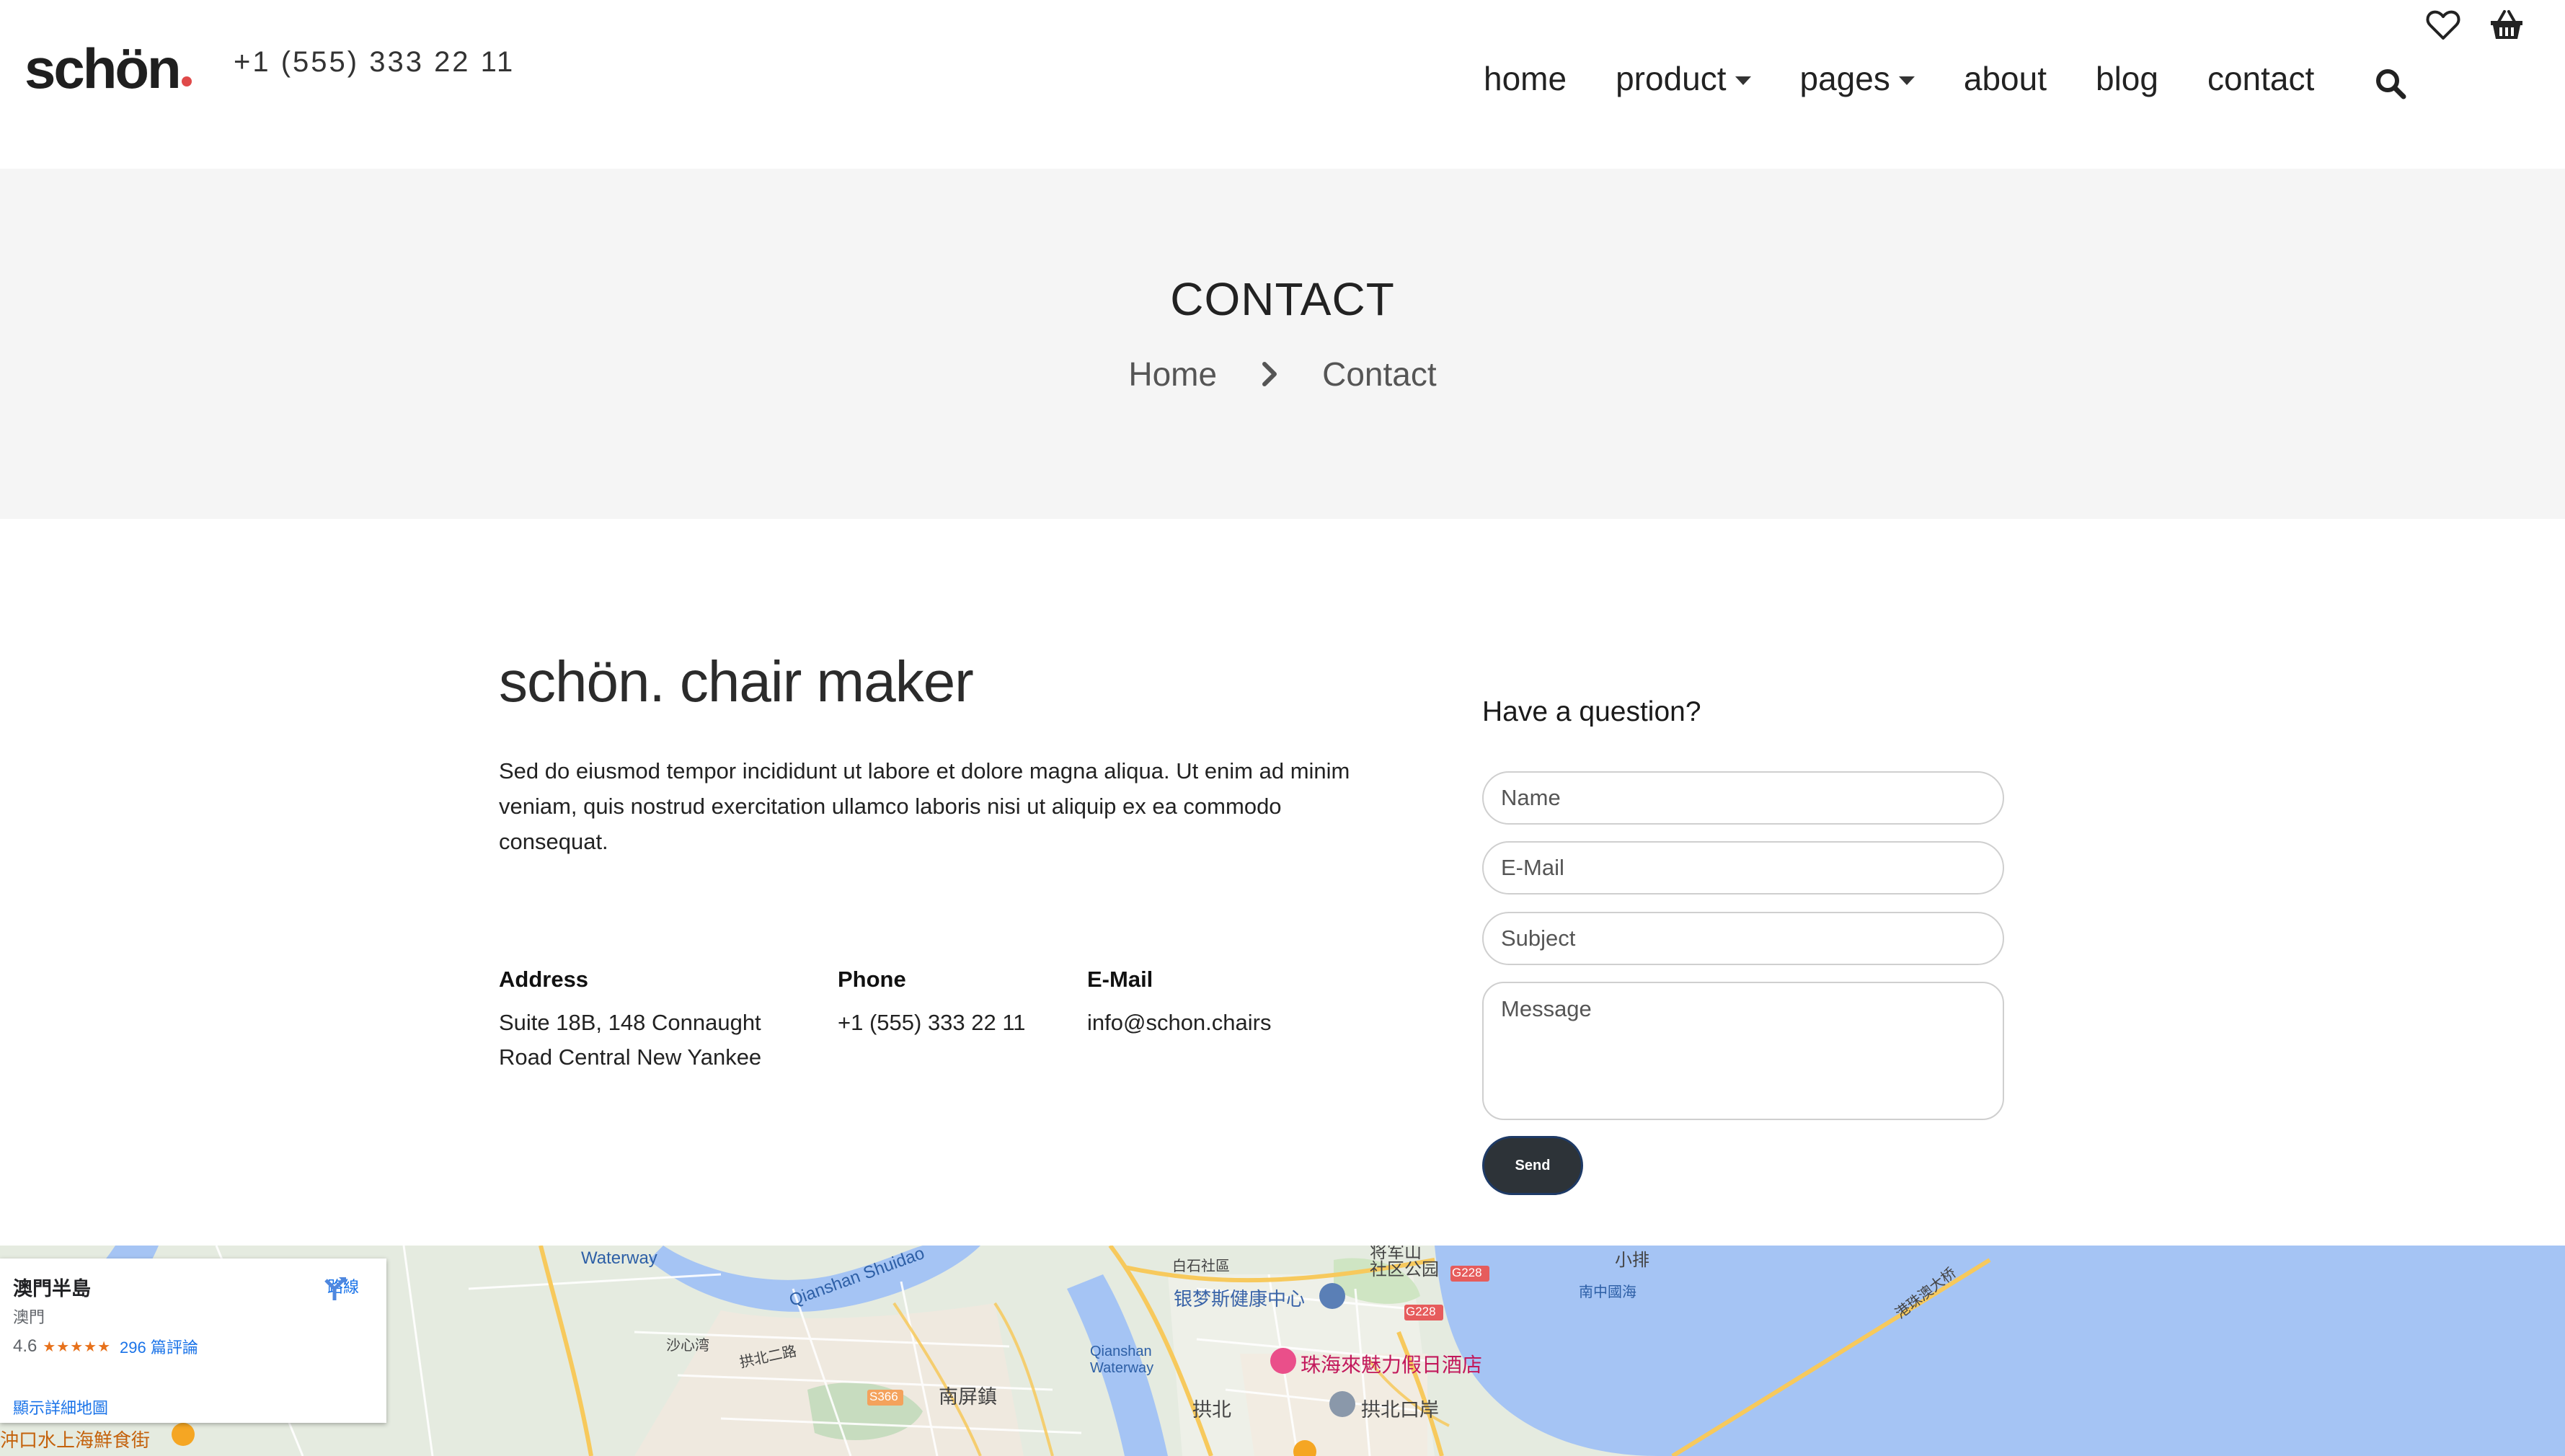 Image resolution: width=2565 pixels, height=1456 pixels. I want to click on map-place-card: 澳門半島 澳門 4.6 ★★★★★ 296 篇評論 顯示詳細地圖 路線, so click(193, 1341).